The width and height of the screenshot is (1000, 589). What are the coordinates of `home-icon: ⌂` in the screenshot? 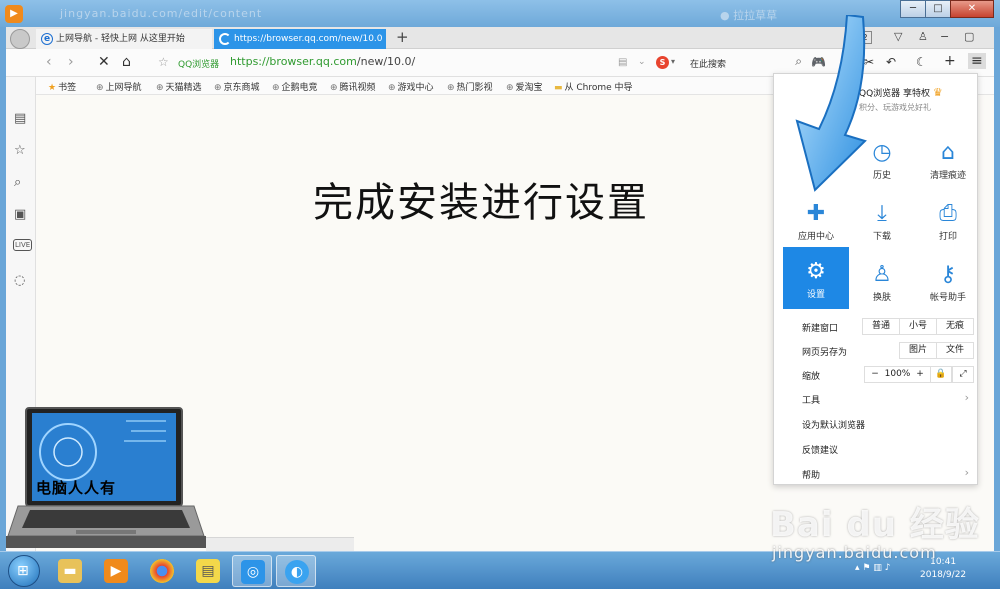 It's located at (126, 62).